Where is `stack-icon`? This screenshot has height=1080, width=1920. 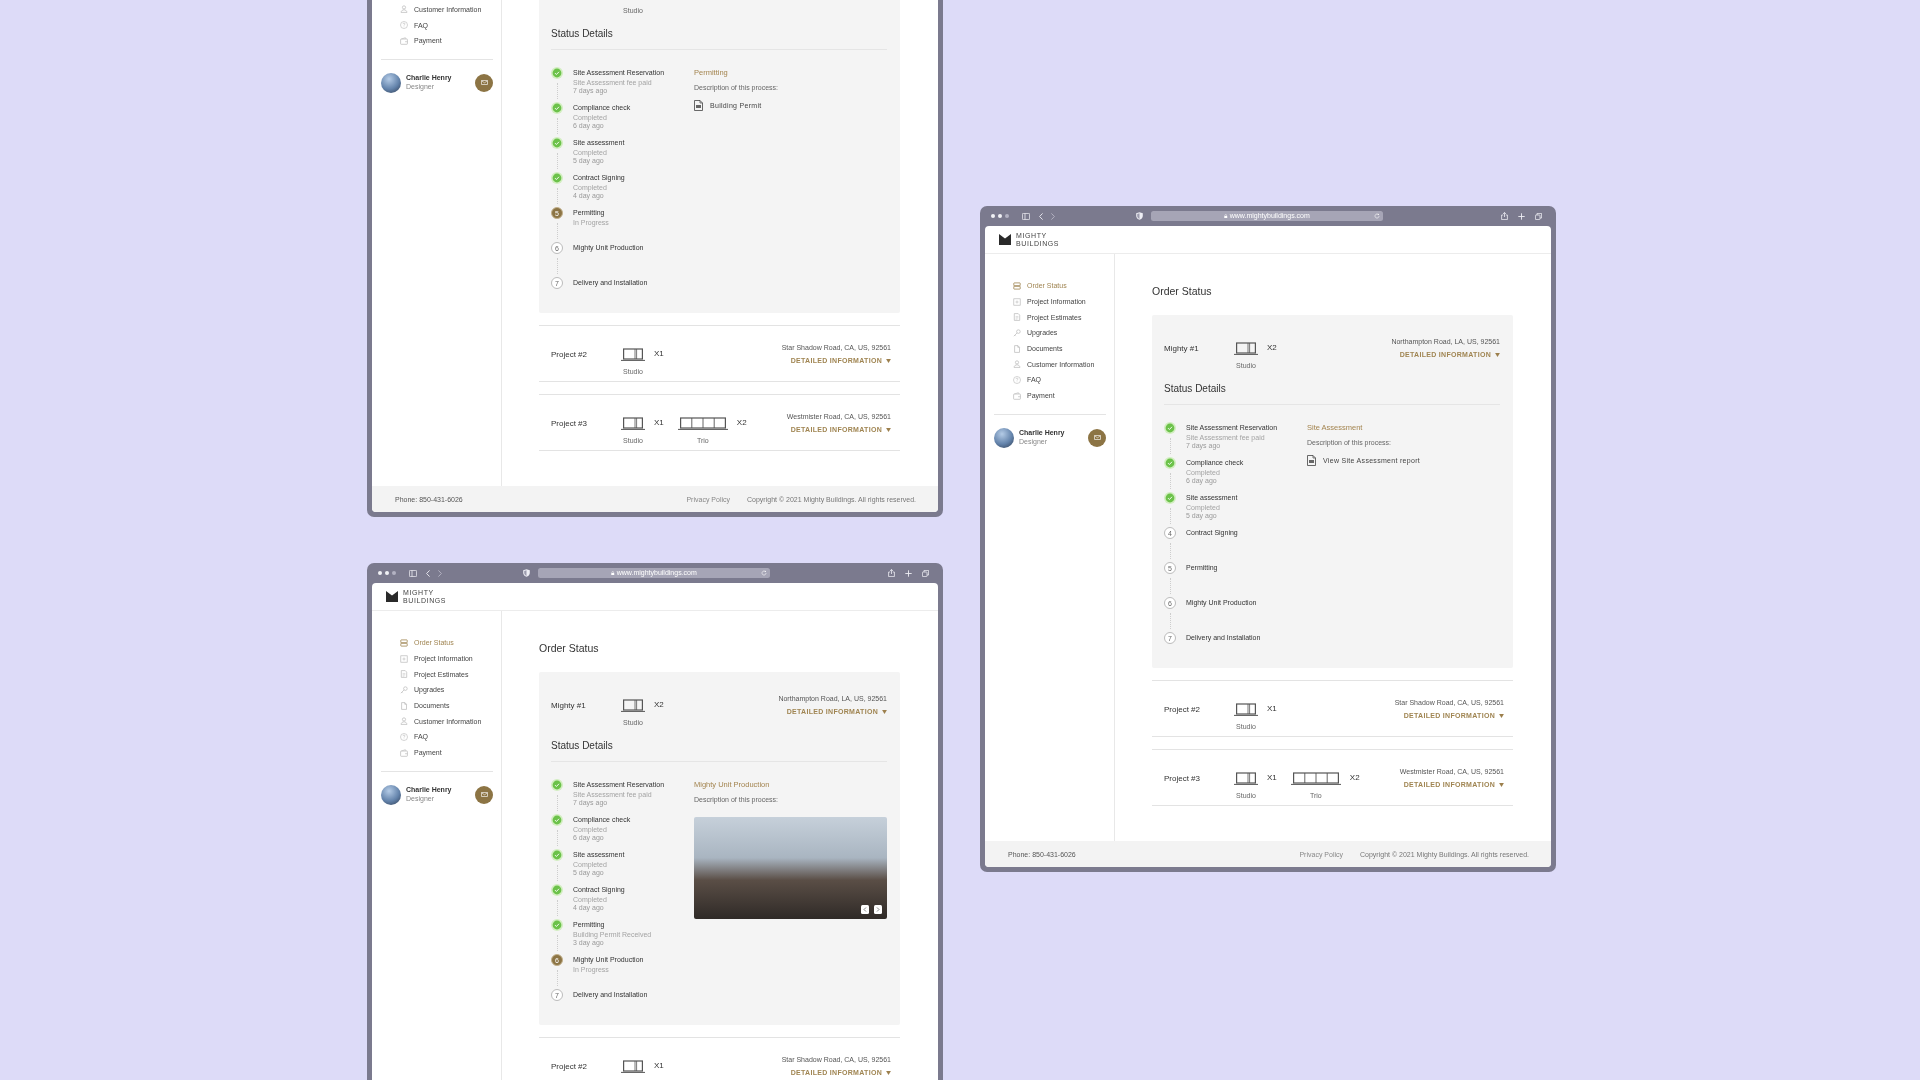 stack-icon is located at coordinates (1017, 285).